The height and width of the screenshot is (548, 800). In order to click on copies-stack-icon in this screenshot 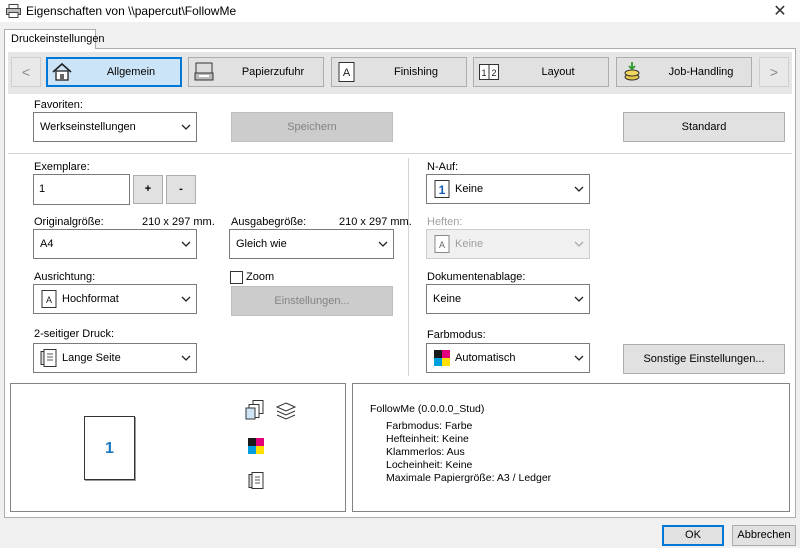, I will do `click(254, 410)`.